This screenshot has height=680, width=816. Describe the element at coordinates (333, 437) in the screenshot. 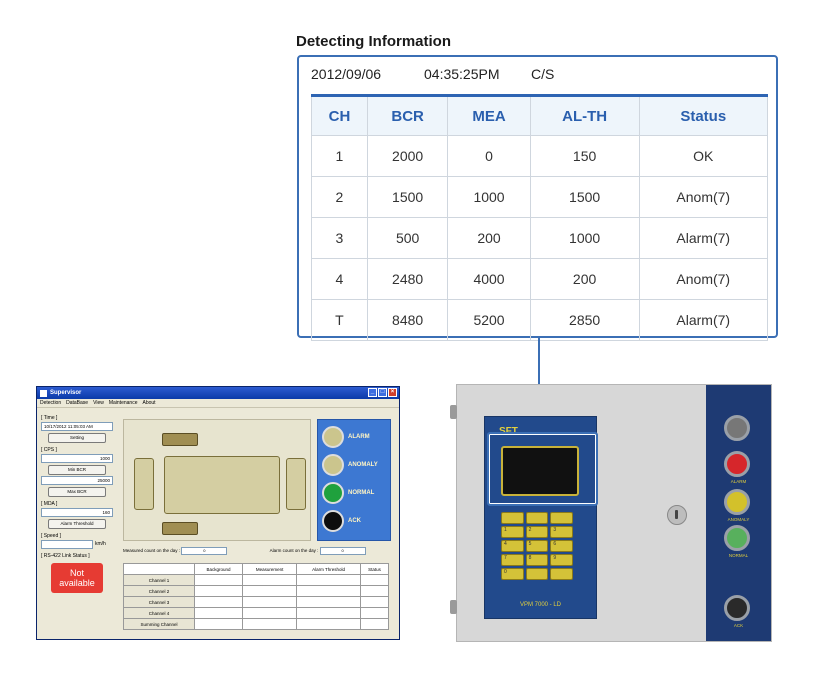

I see `alarm-led-icon` at that location.